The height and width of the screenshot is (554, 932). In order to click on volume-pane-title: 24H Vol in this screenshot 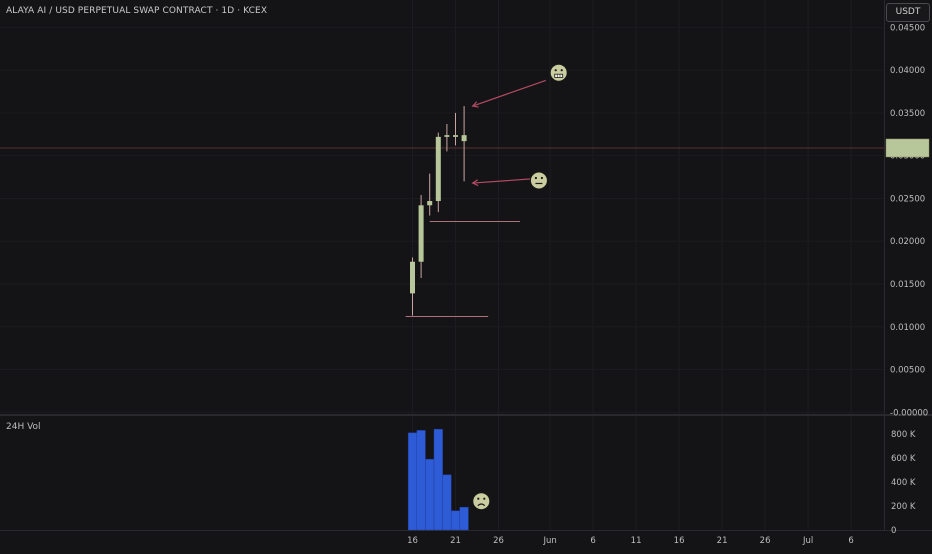, I will do `click(23, 427)`.